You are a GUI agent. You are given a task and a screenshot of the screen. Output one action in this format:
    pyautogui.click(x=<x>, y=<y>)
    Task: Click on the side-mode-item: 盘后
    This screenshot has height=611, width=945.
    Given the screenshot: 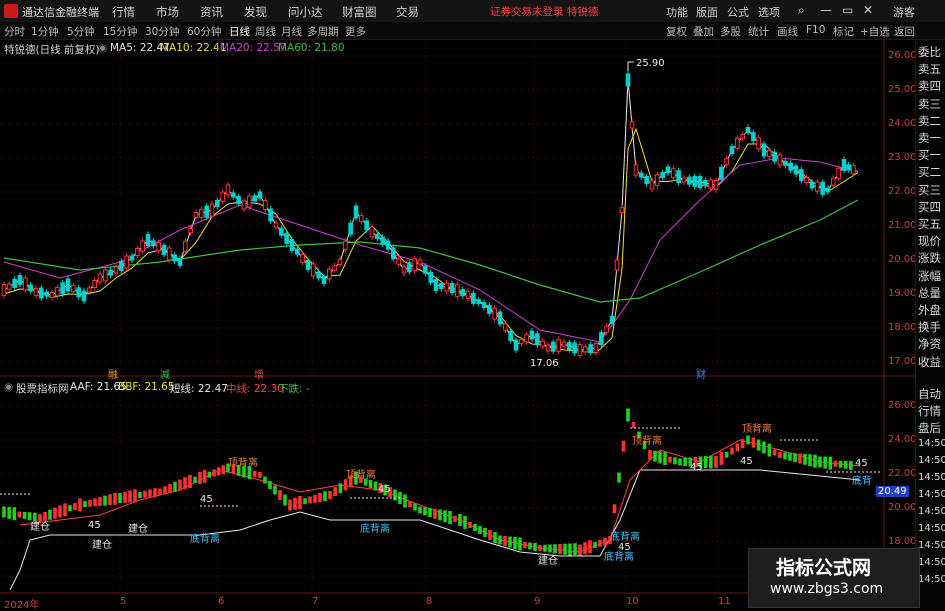 What is the action you would take?
    pyautogui.click(x=929, y=428)
    